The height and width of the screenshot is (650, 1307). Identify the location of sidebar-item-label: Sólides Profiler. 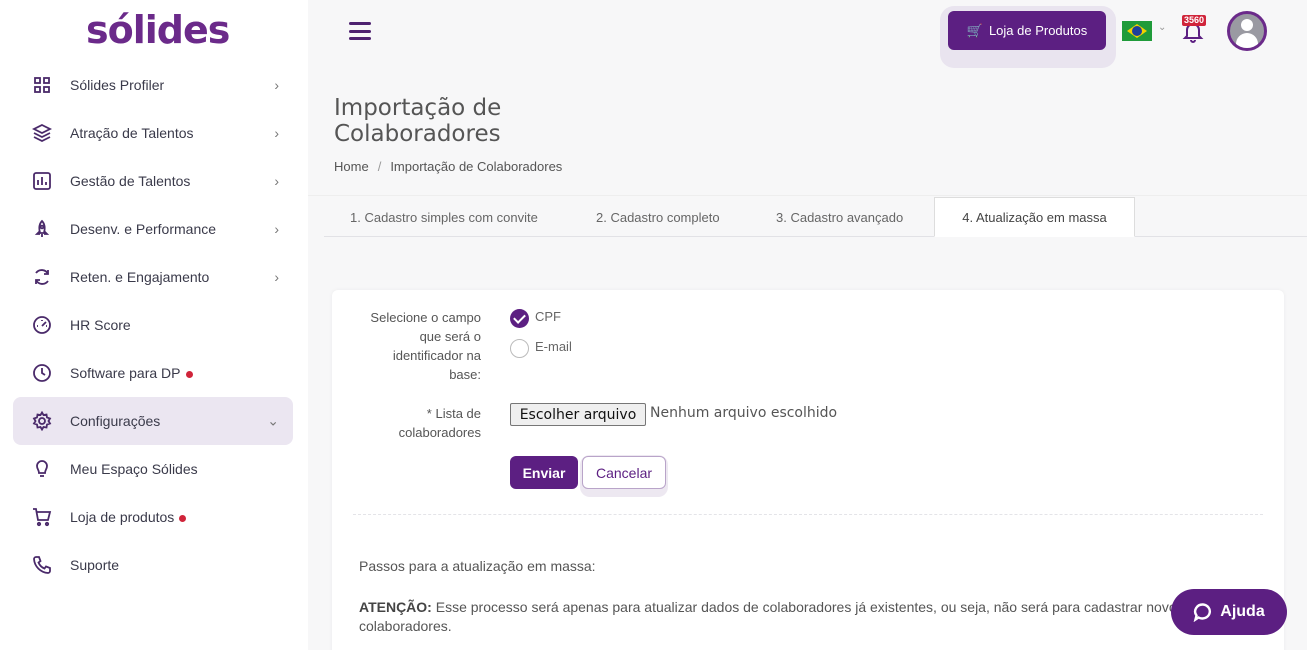
(117, 85).